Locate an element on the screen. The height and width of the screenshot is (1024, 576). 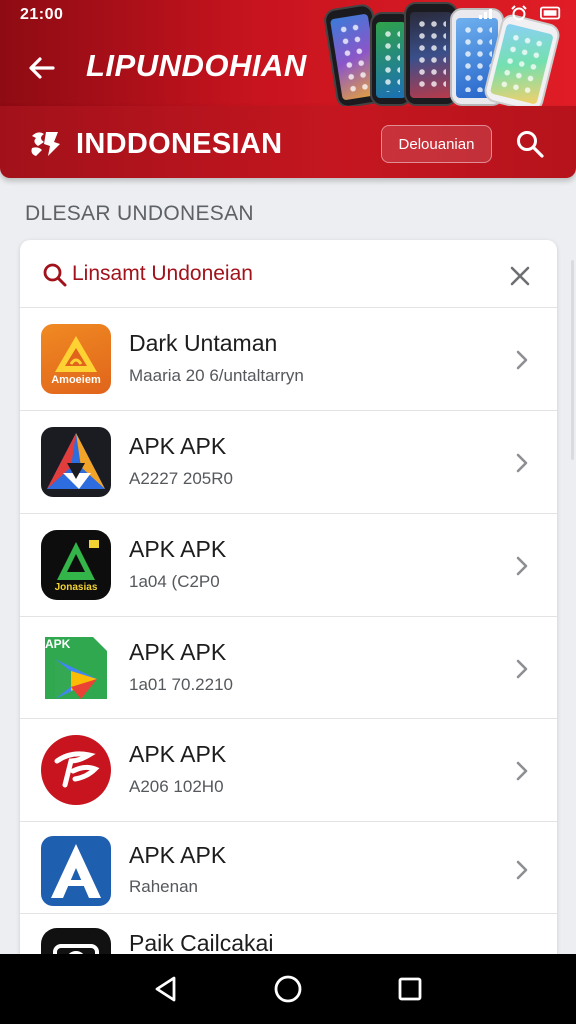
language-button: Delouanian is located at coordinates (436, 144).